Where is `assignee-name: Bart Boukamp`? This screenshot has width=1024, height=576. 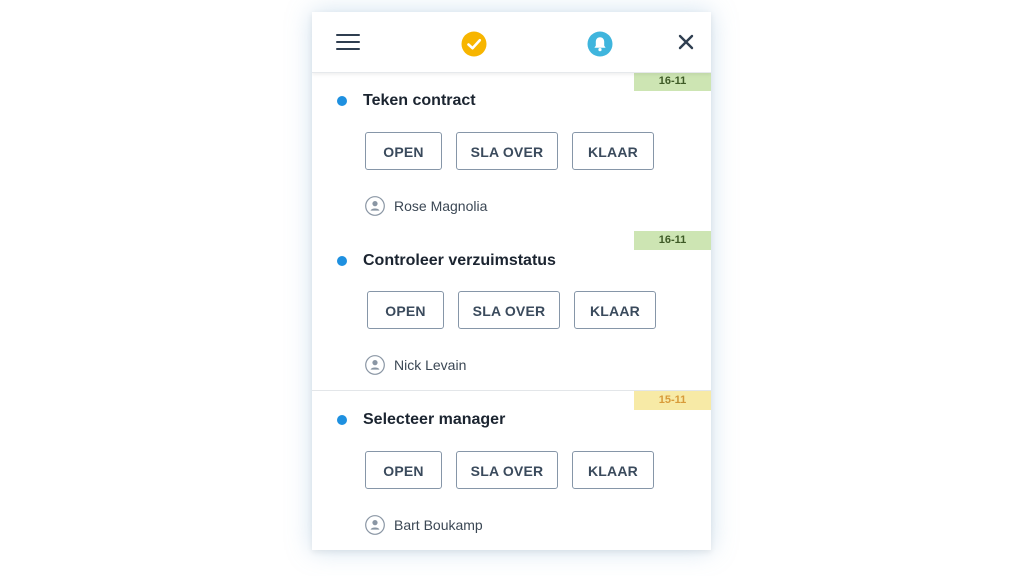
assignee-name: Bart Boukamp is located at coordinates (438, 525).